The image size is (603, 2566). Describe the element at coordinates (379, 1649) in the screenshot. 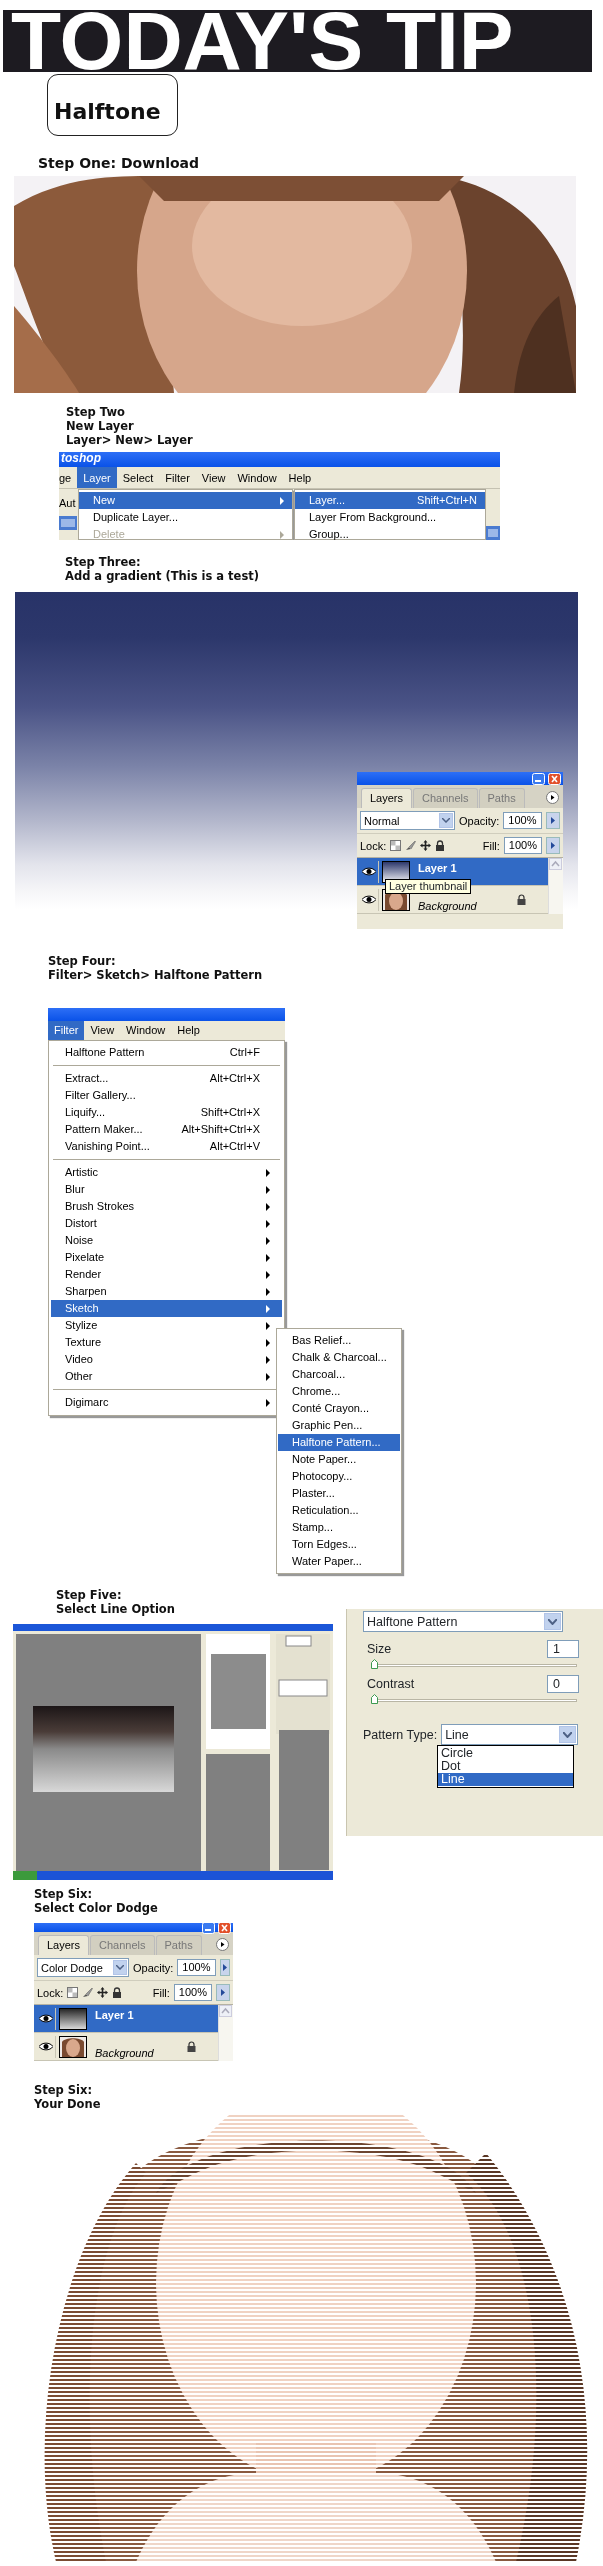

I see `slider-label: Size` at that location.